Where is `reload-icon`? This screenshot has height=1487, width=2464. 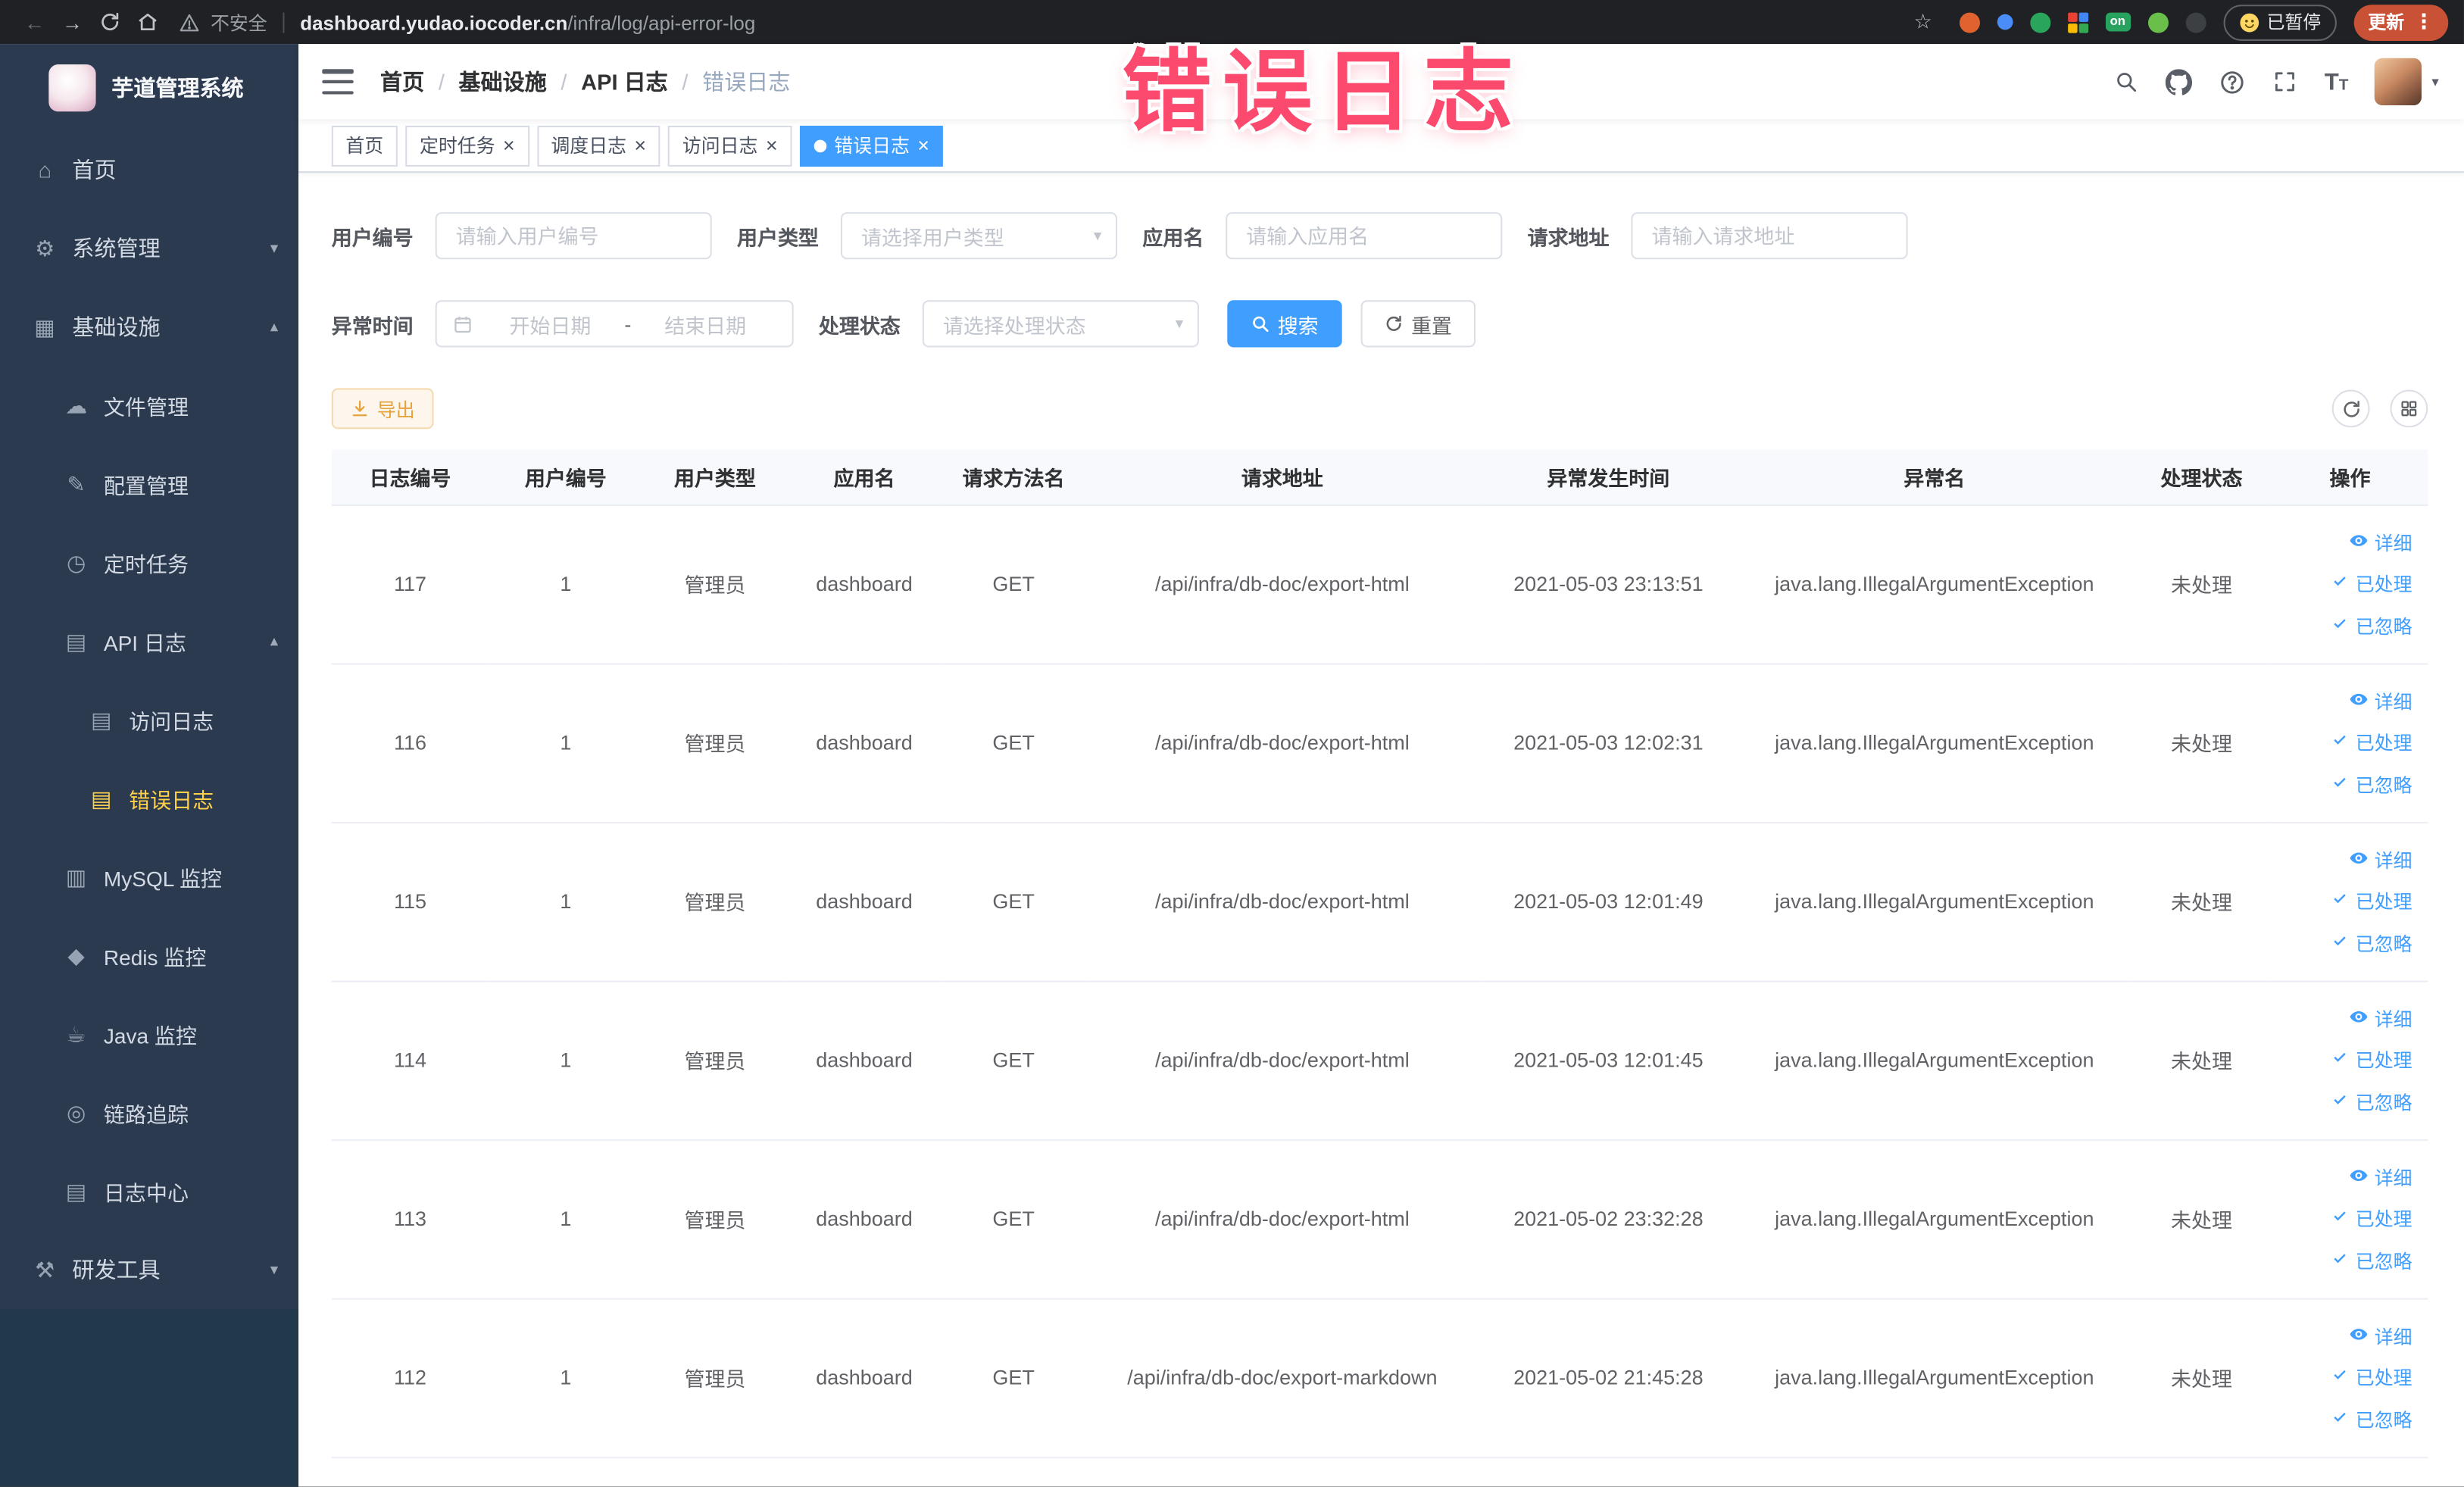 reload-icon is located at coordinates (110, 22).